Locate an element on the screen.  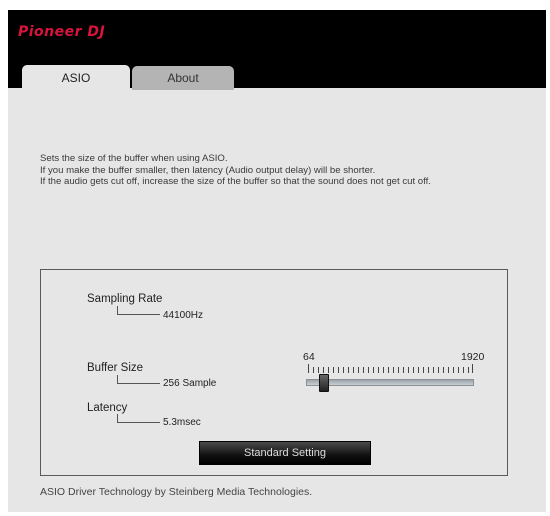
tab-asio: ASIO is located at coordinates (76, 78).